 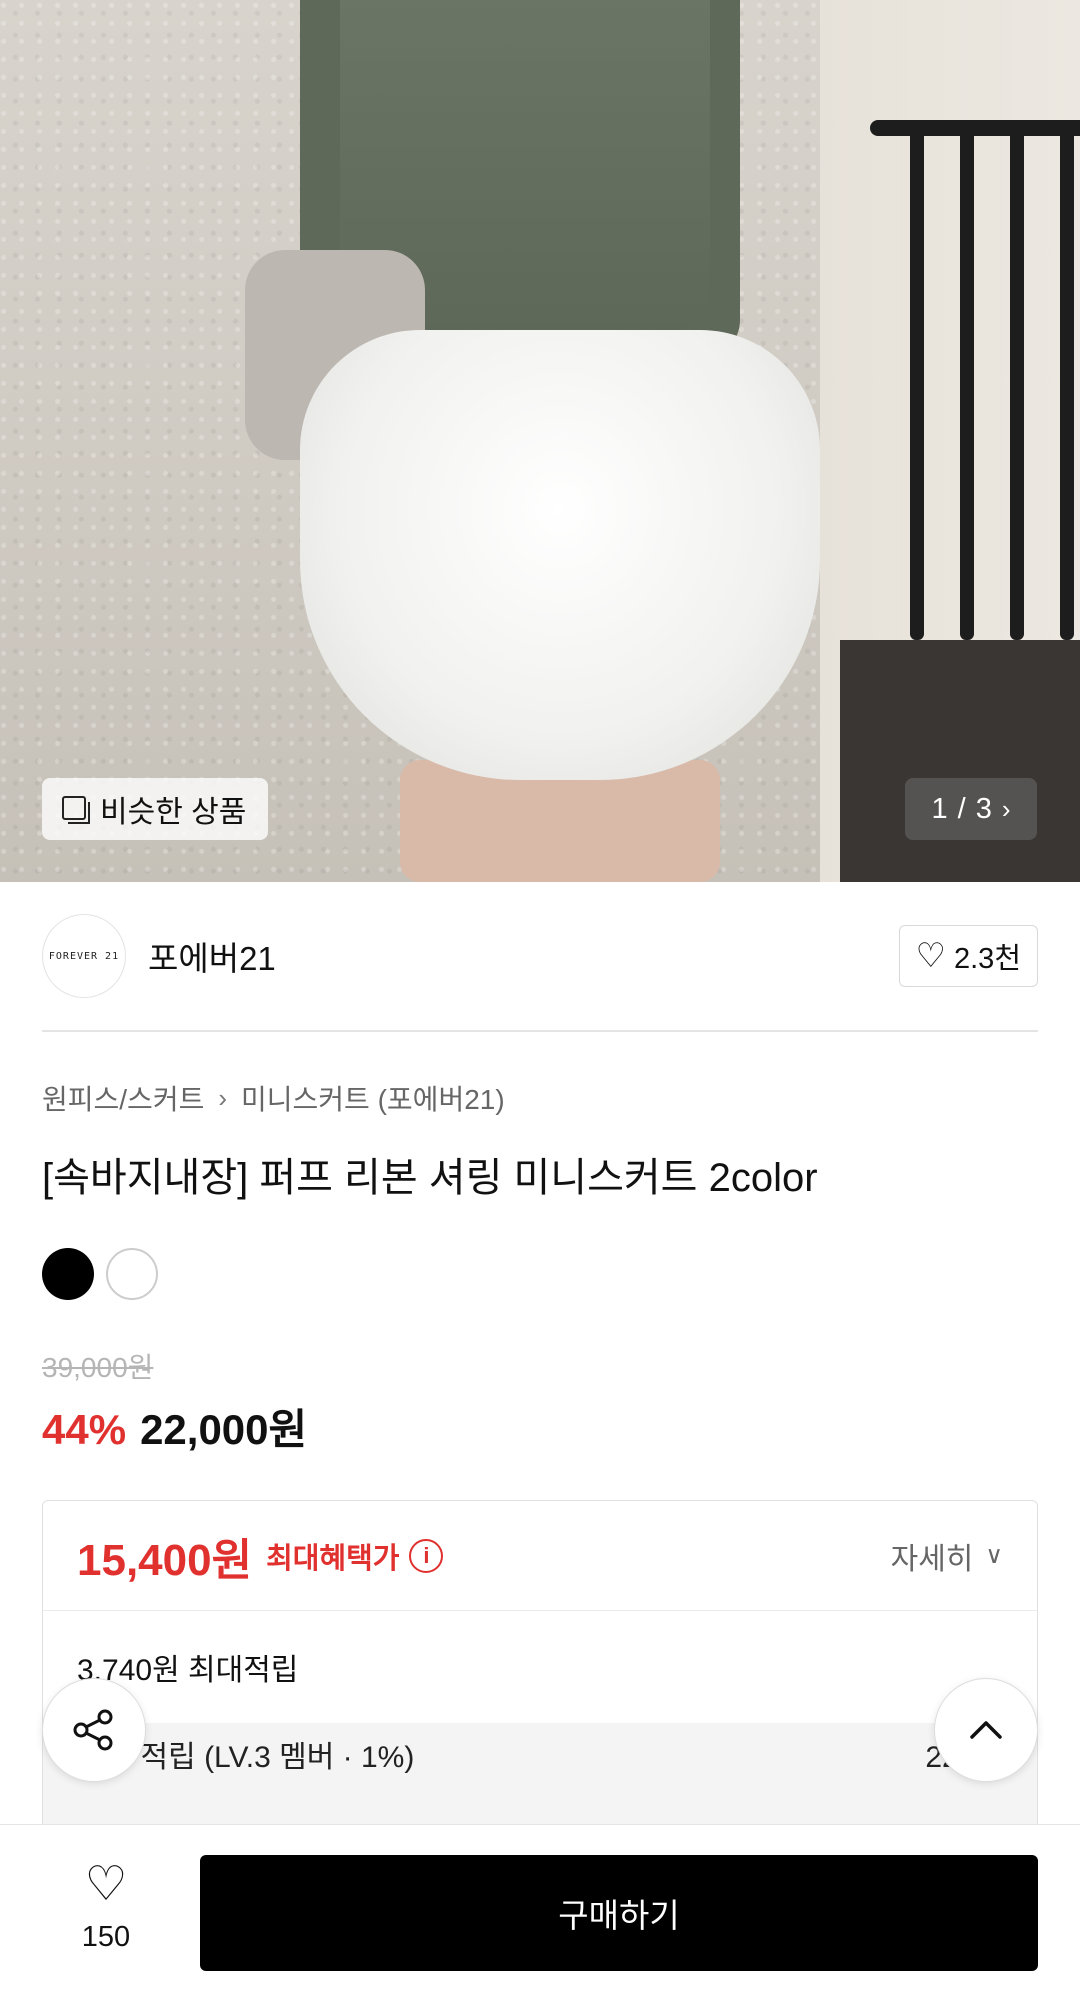 I want to click on wishlist-button: ♡ 150, so click(x=106, y=1907).